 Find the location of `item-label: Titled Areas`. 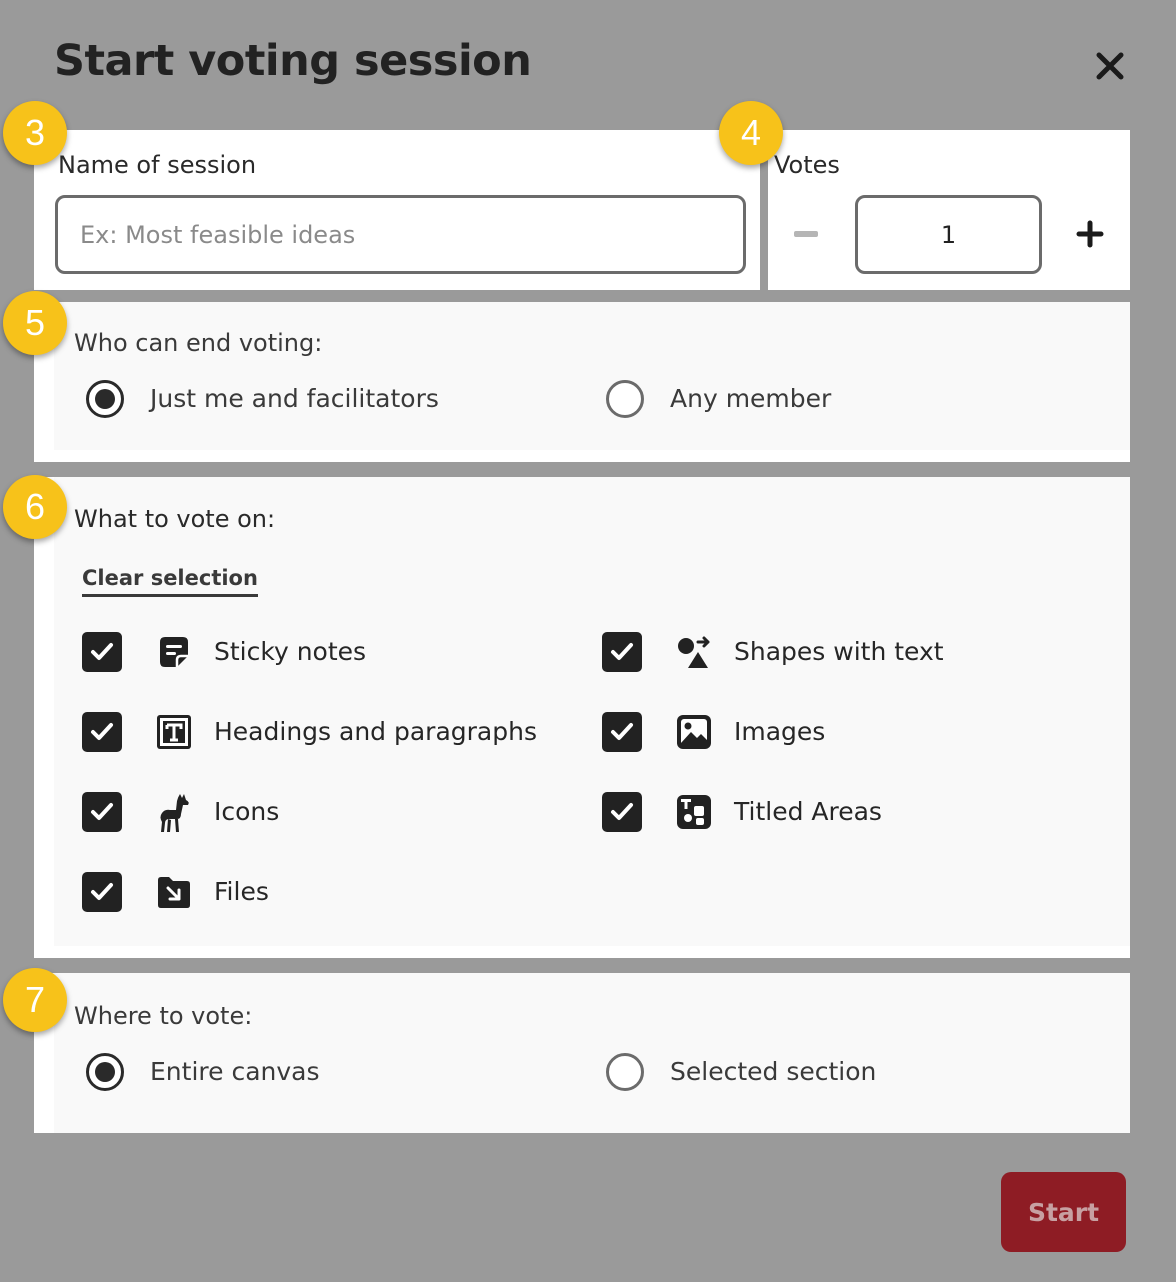

item-label: Titled Areas is located at coordinates (808, 811).